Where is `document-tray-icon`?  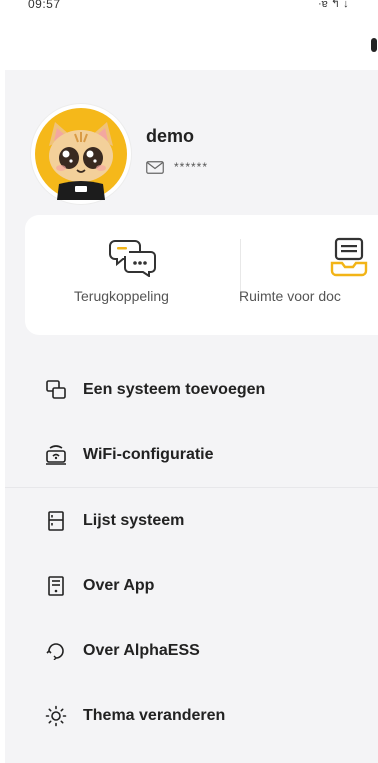 document-tray-icon is located at coordinates (349, 257).